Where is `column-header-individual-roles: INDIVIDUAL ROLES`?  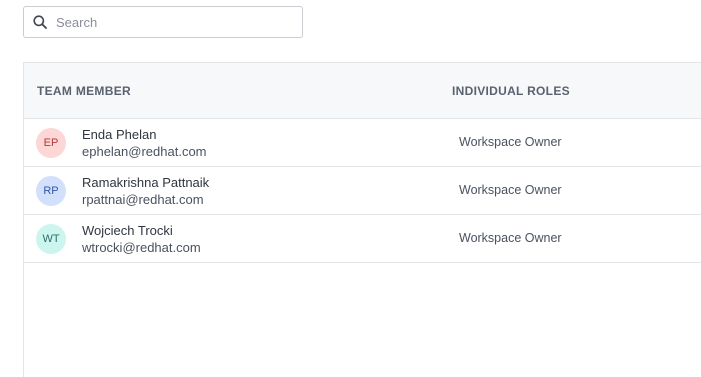
column-header-individual-roles: INDIVIDUAL ROLES is located at coordinates (511, 91).